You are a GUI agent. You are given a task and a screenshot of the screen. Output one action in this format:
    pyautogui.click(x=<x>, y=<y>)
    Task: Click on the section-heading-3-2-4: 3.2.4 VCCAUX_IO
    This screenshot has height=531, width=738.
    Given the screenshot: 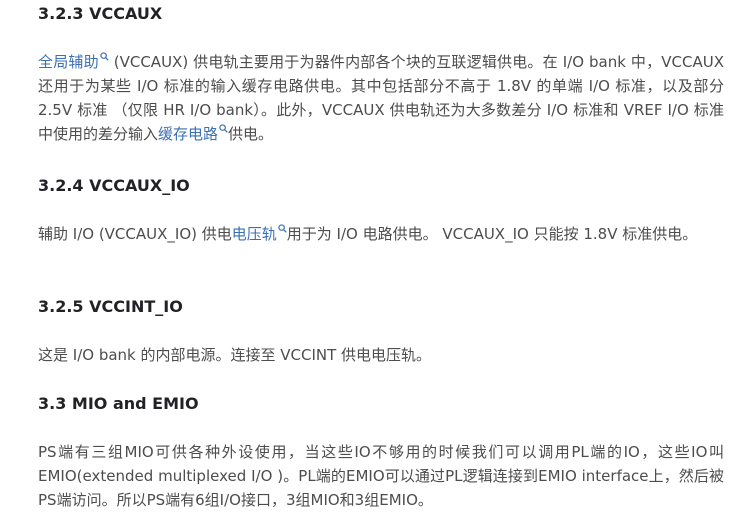 What is the action you would take?
    pyautogui.click(x=114, y=185)
    